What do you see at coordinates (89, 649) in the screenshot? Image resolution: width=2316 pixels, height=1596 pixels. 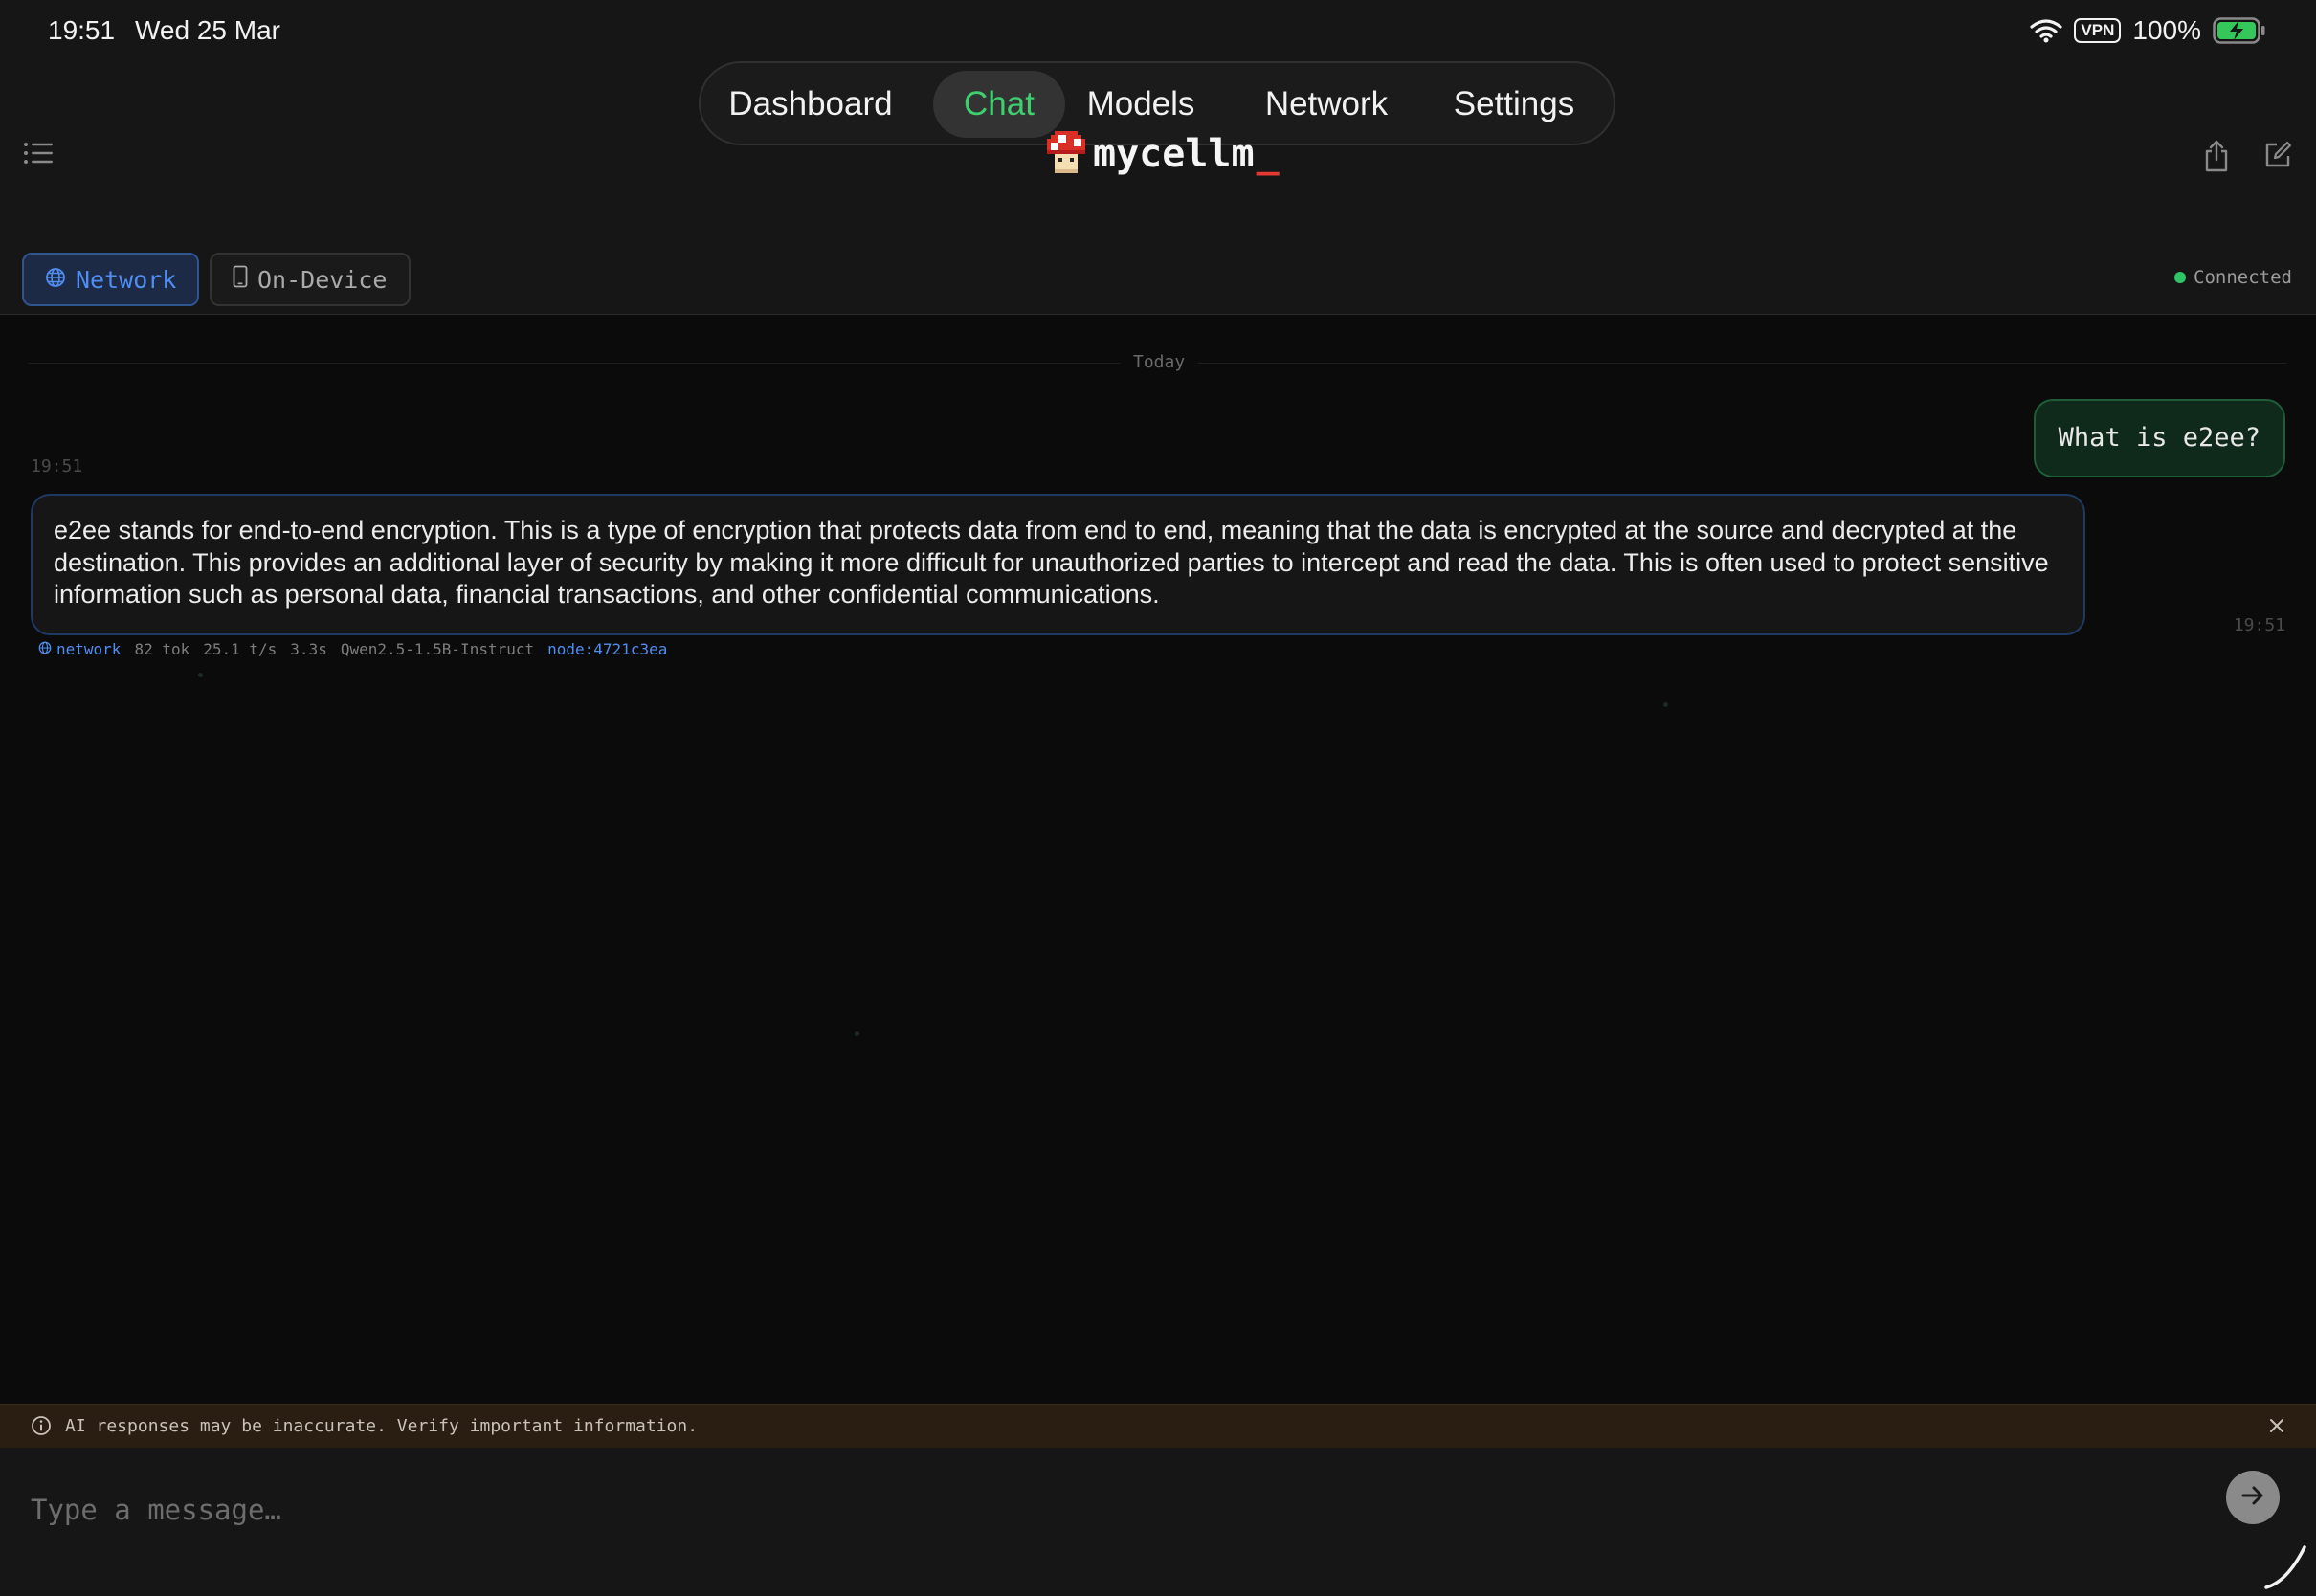 I see `meta-source-label: network` at bounding box center [89, 649].